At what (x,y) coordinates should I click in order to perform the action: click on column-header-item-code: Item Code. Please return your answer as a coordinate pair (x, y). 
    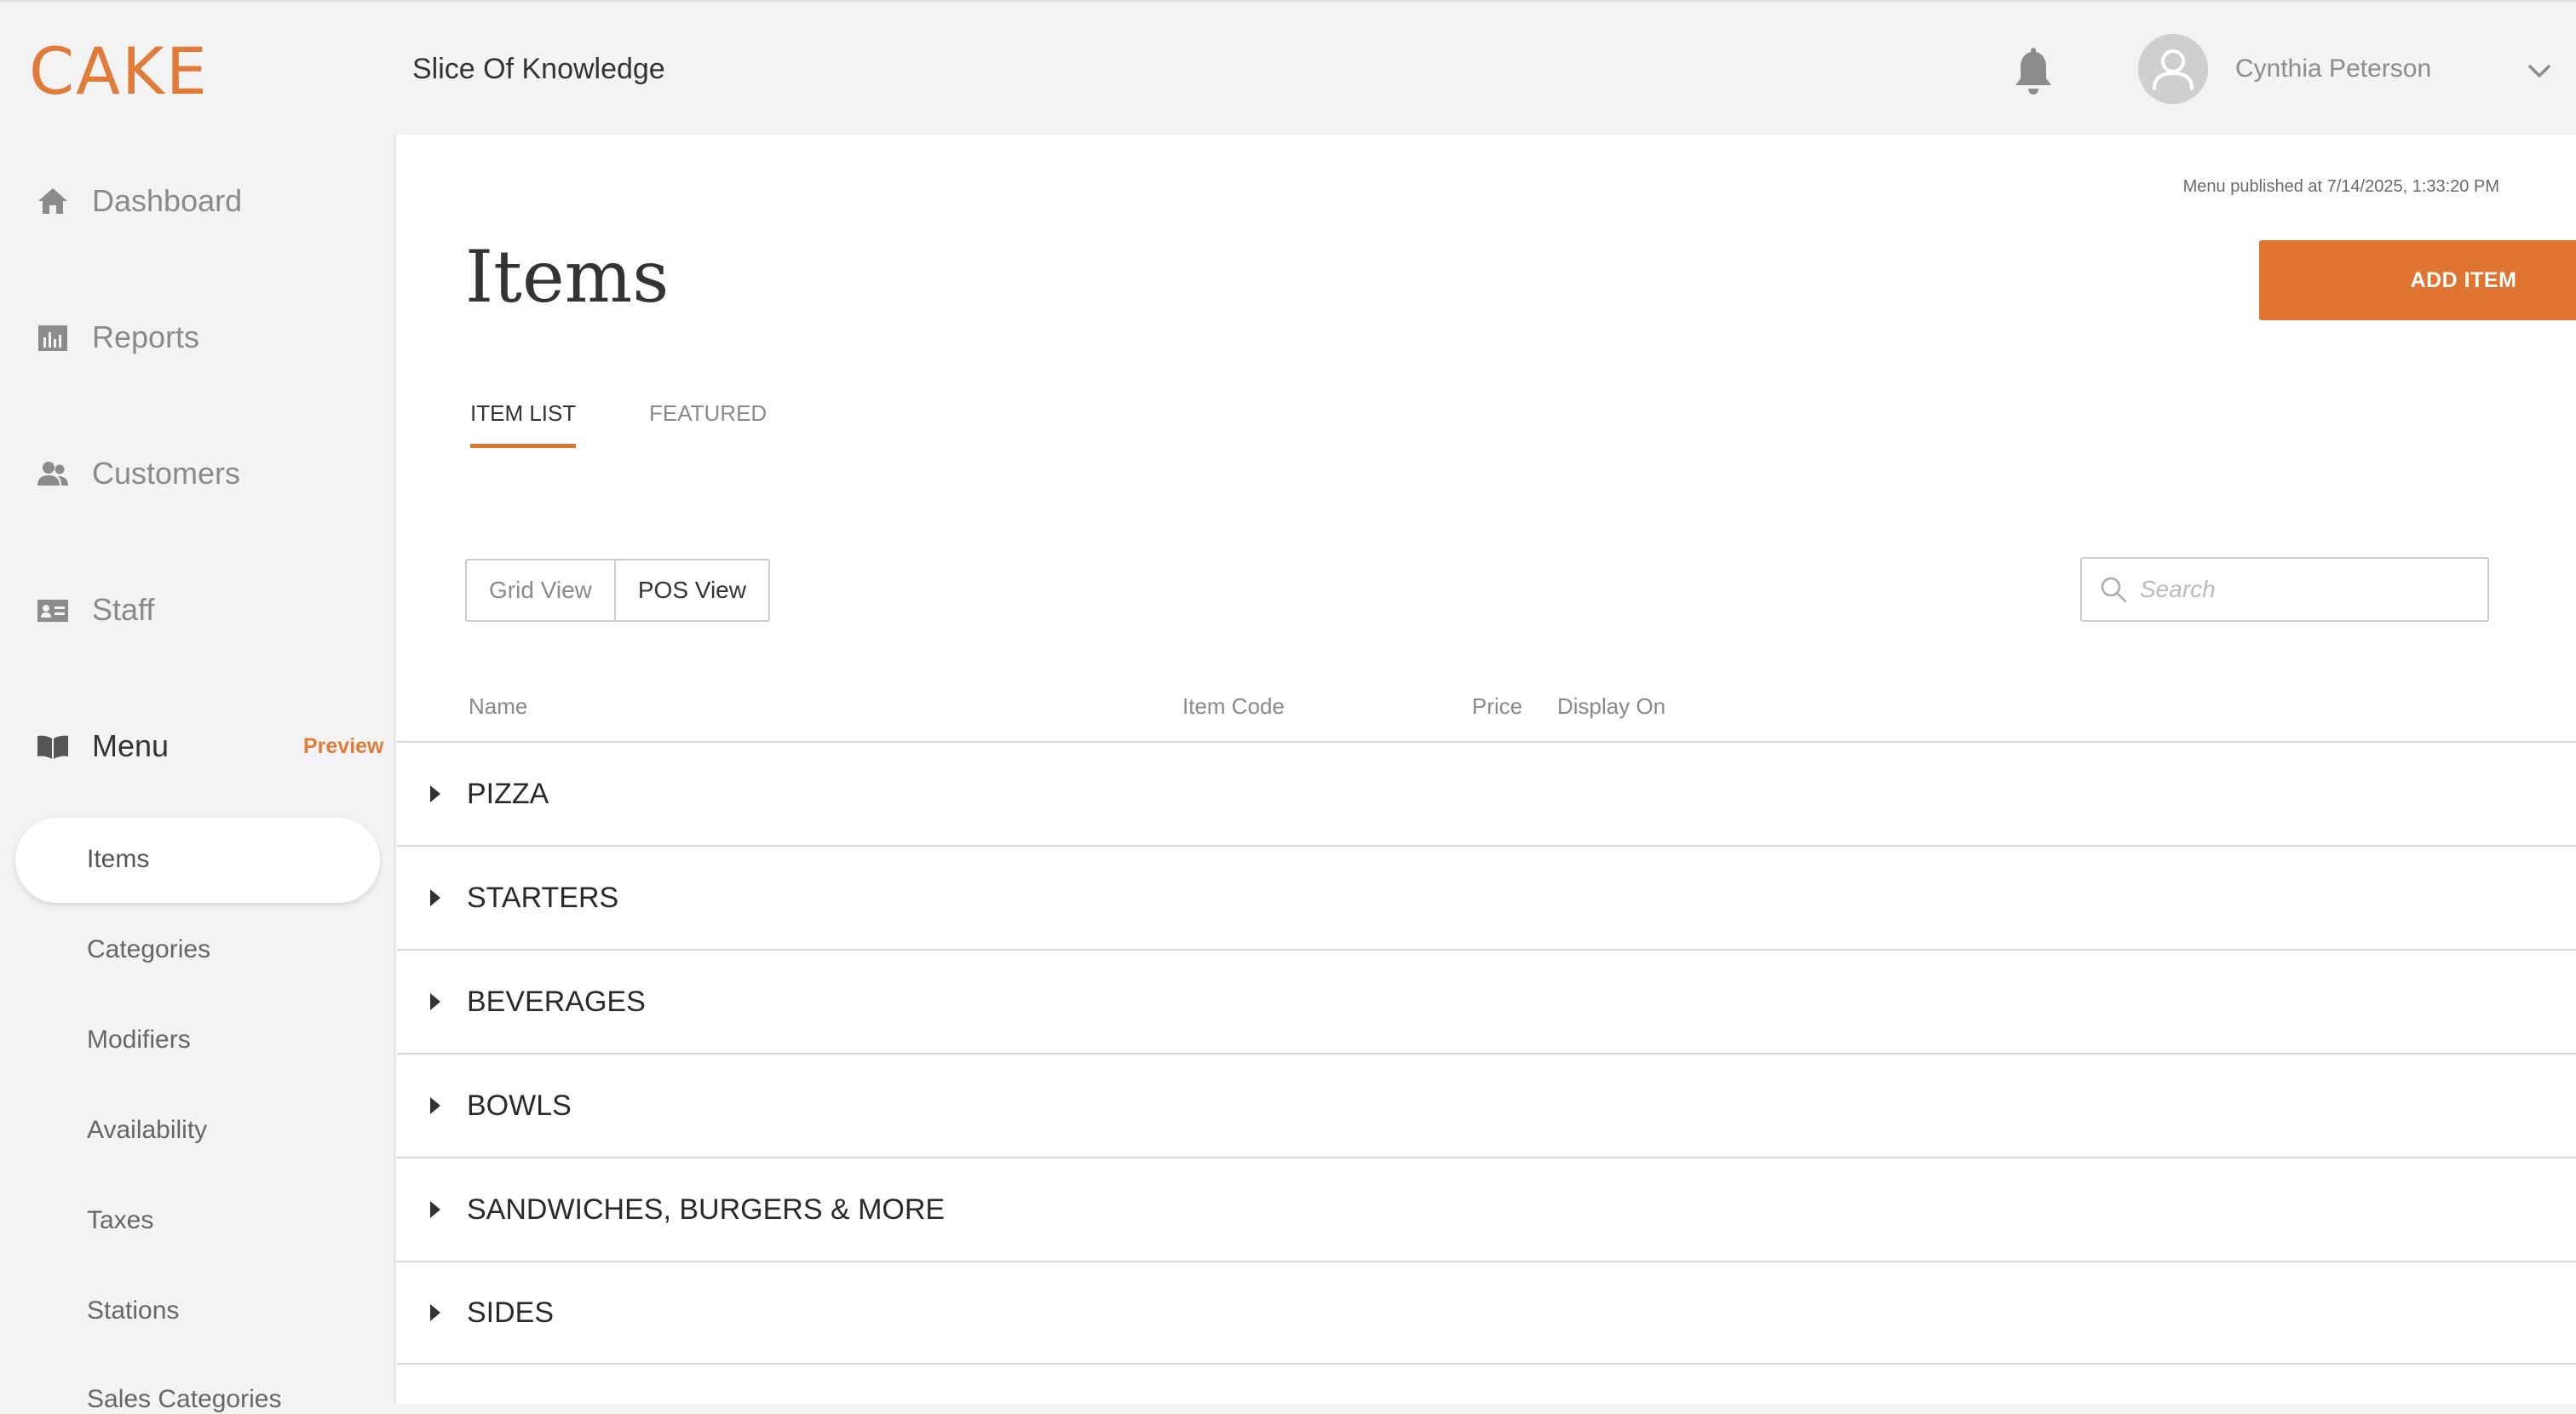
    Looking at the image, I should click on (1234, 706).